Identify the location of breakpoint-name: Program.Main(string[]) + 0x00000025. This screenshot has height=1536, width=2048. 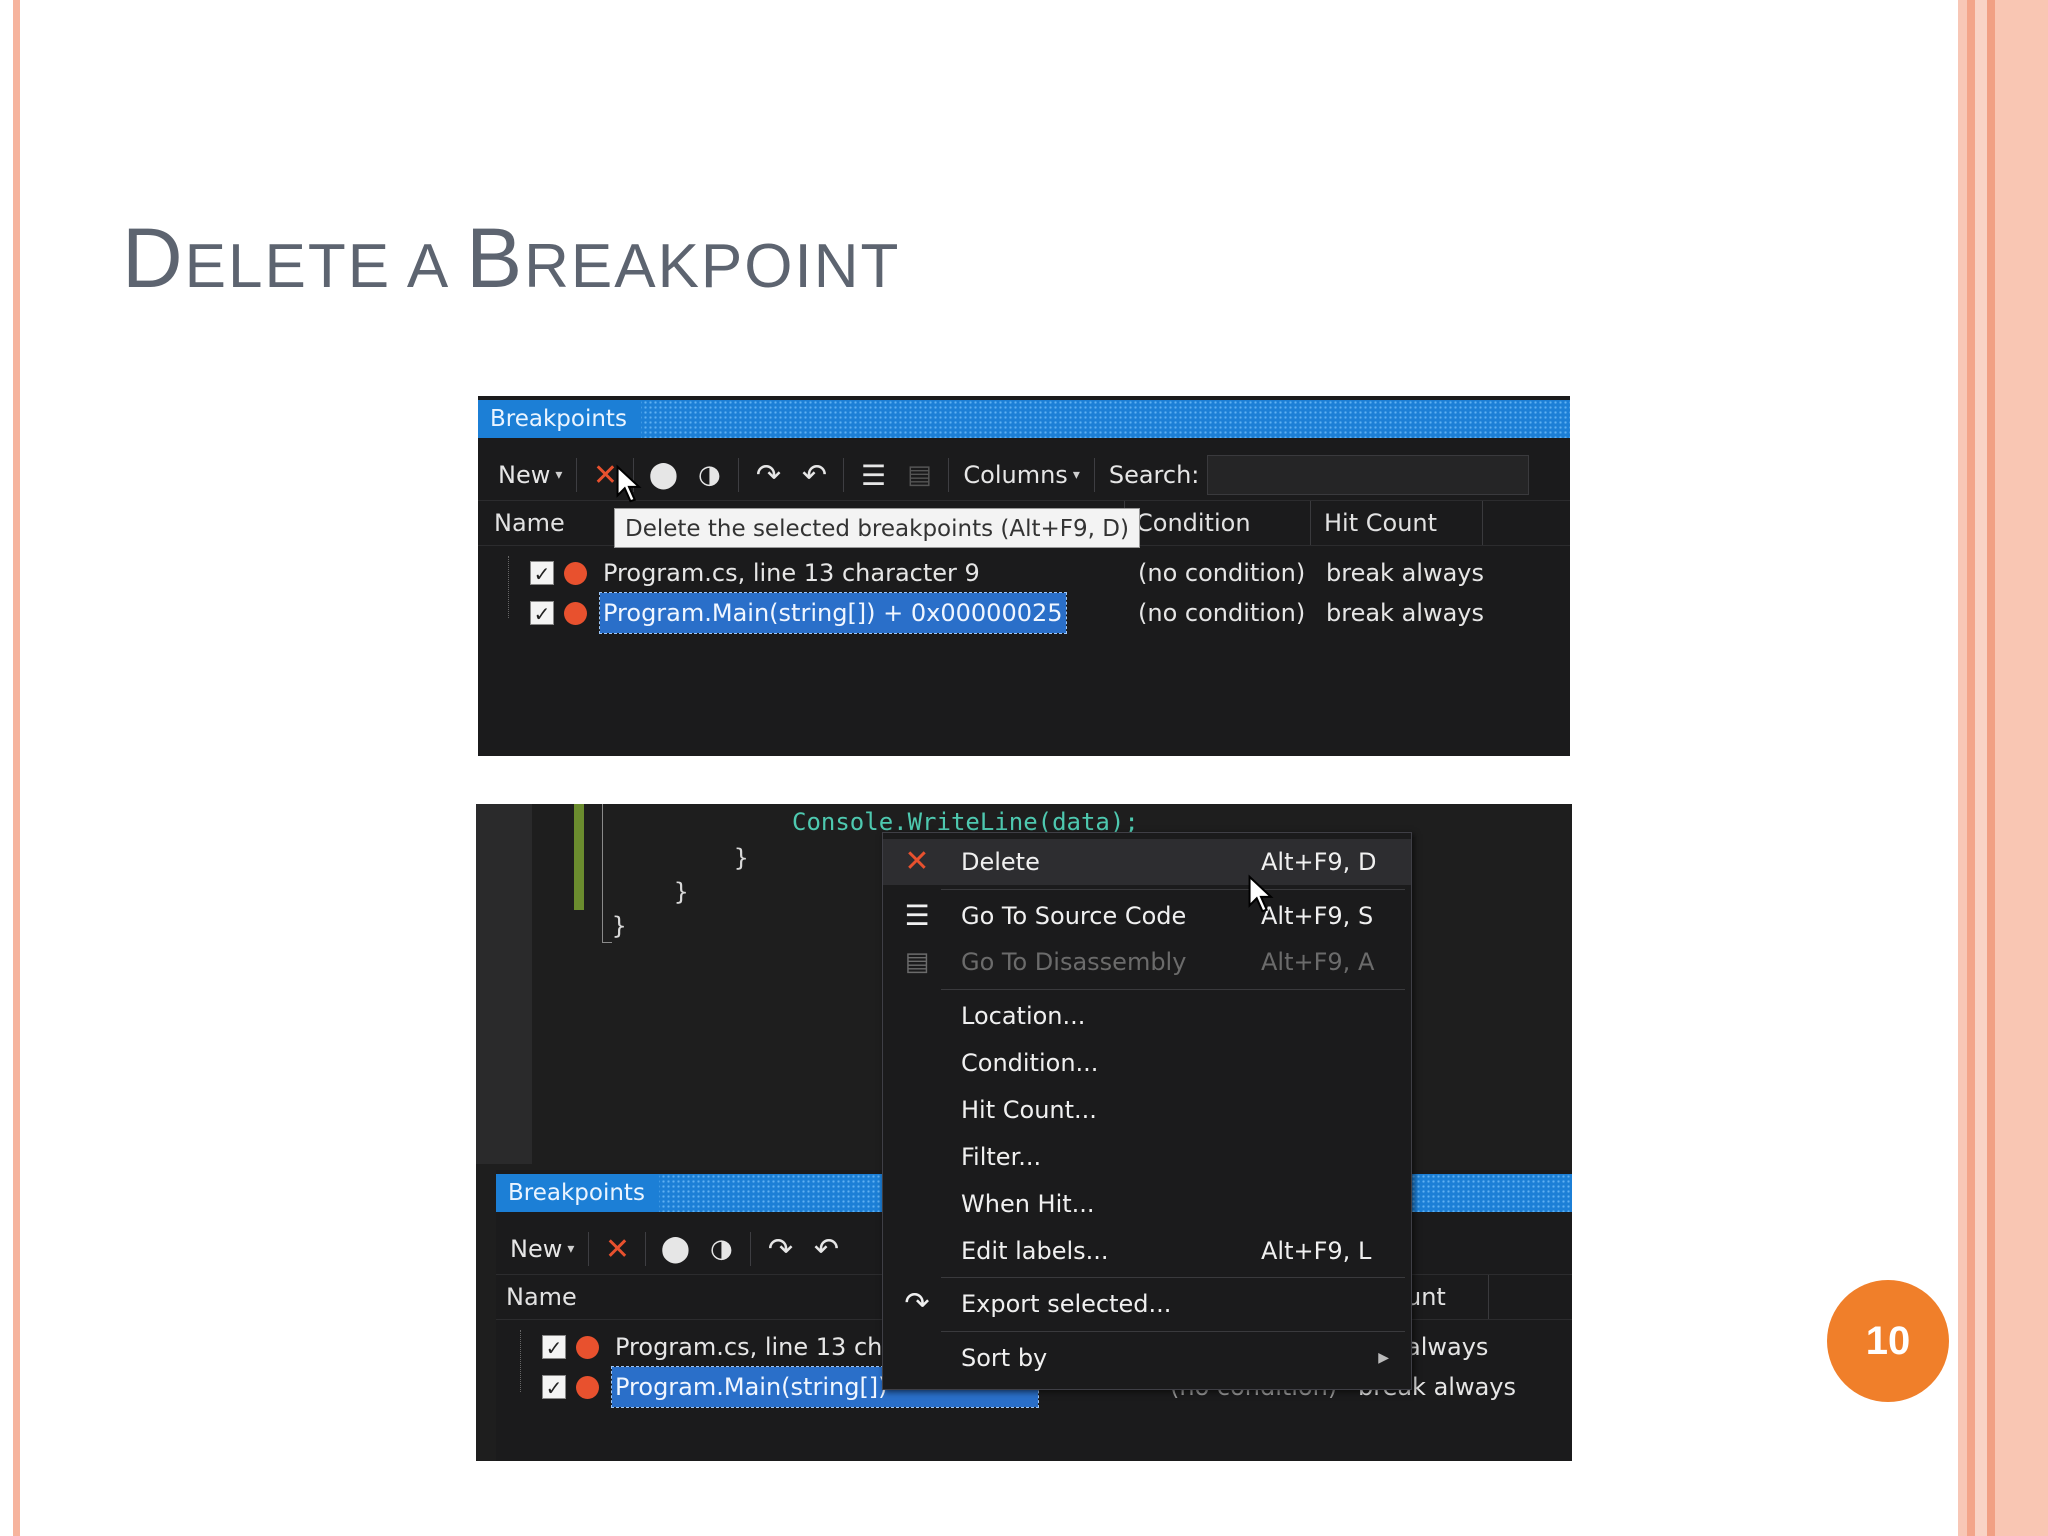
(833, 613).